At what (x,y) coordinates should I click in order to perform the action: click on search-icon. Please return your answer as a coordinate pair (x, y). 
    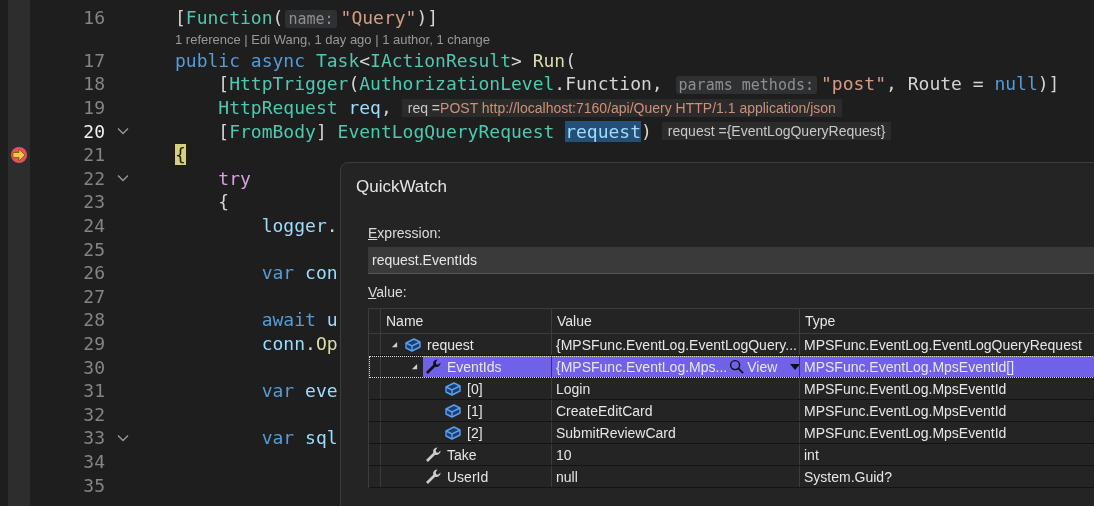
    Looking at the image, I should click on (737, 366).